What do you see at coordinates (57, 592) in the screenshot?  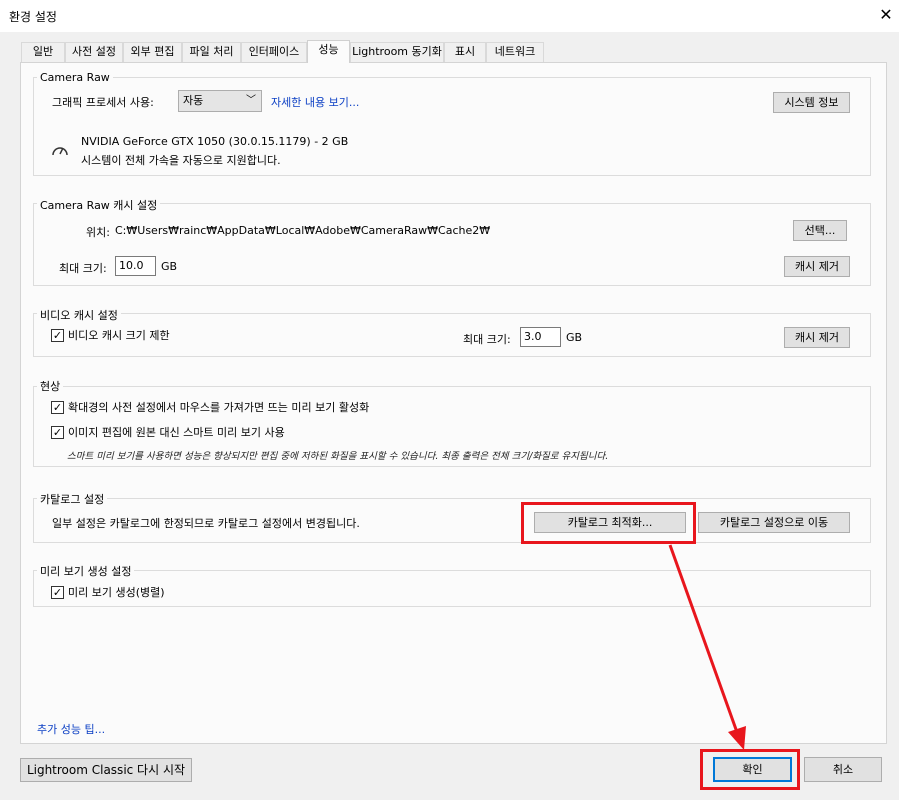 I see `parallel-preview-checkbox: ✓` at bounding box center [57, 592].